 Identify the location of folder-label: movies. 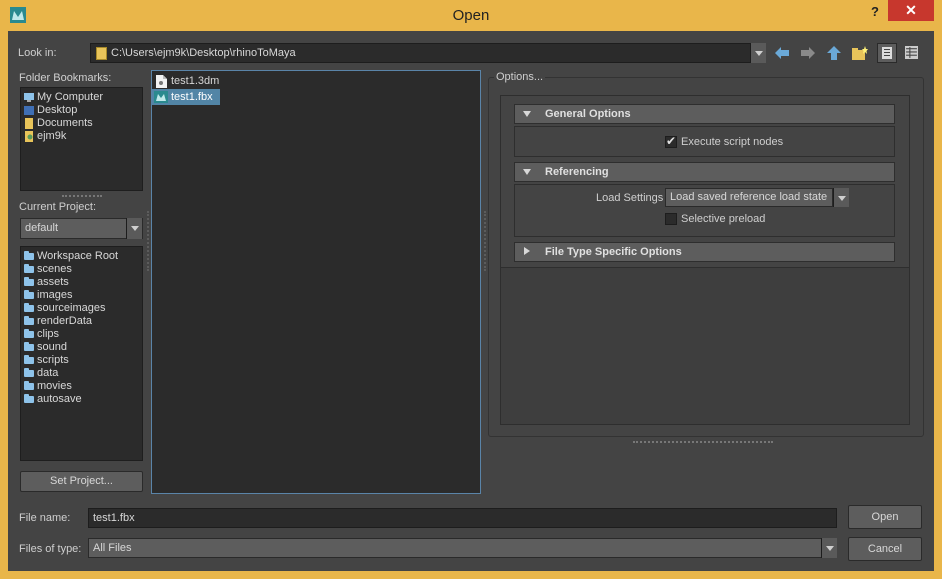
(54, 386).